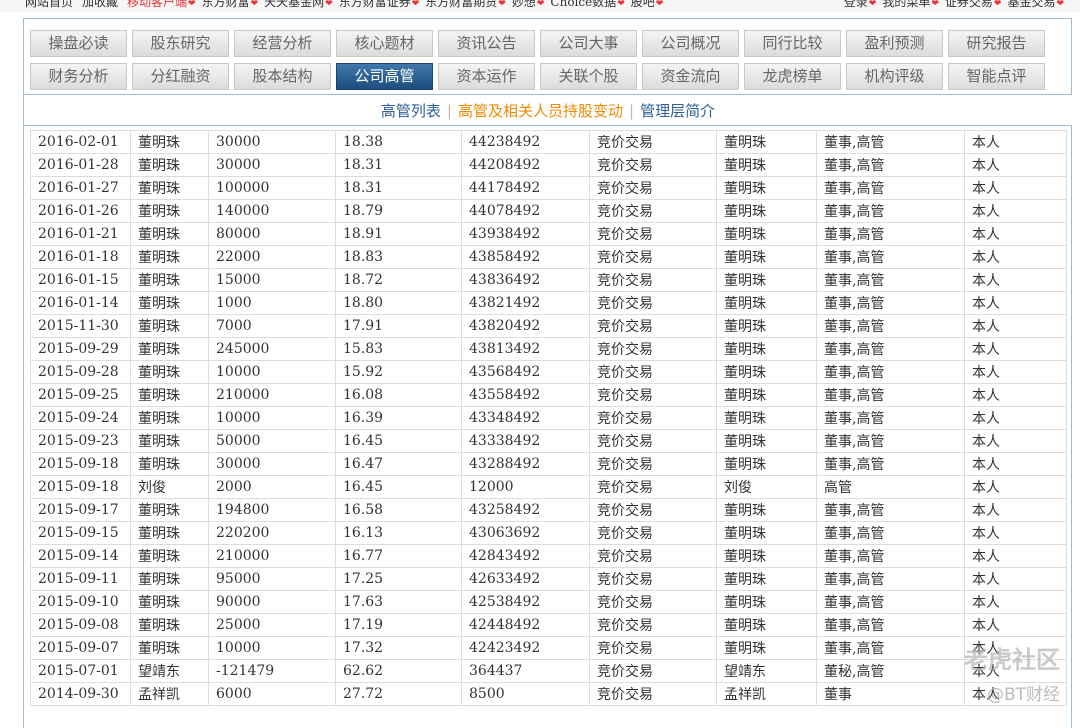 The height and width of the screenshot is (728, 1080). Describe the element at coordinates (384, 76) in the screenshot. I see `nav-tab: 公司高管` at that location.